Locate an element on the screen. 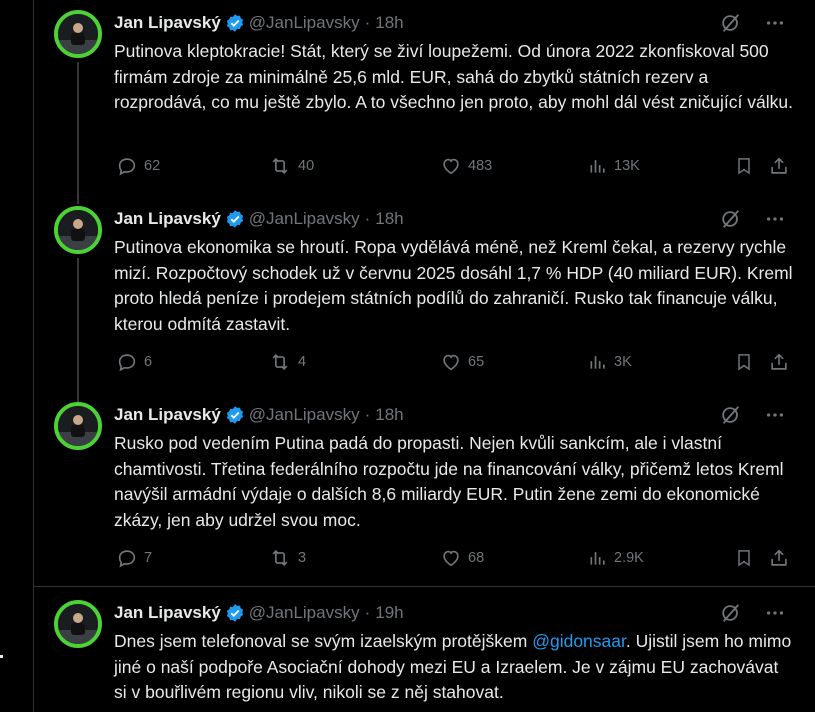 This screenshot has height=712, width=815. reply-count: 6 is located at coordinates (148, 362).